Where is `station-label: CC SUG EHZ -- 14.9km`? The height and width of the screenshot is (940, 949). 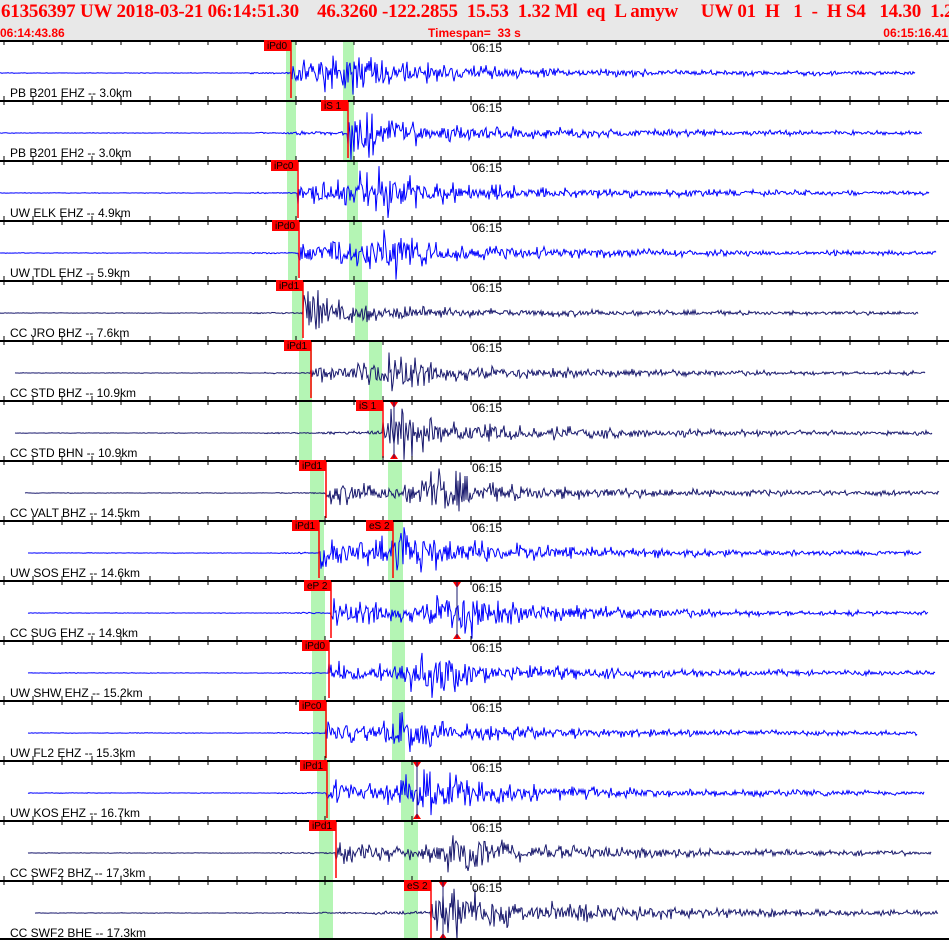 station-label: CC SUG EHZ -- 14.9km is located at coordinates (74, 633).